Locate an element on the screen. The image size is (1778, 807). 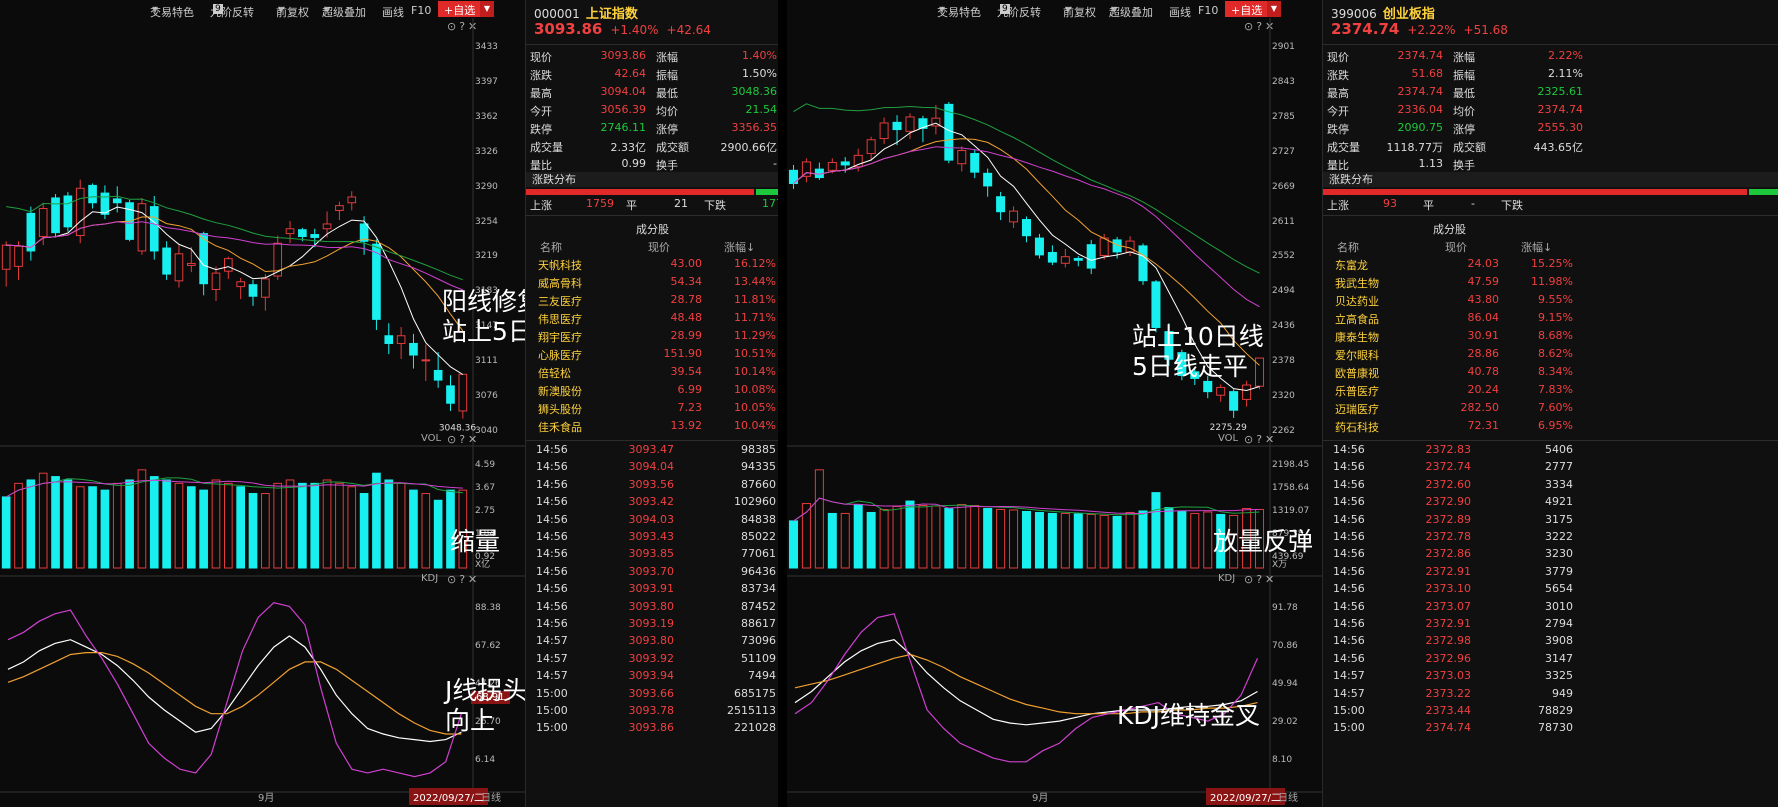
component-row: 康泰生物 30.91 8.68% is located at coordinates (1550, 338).